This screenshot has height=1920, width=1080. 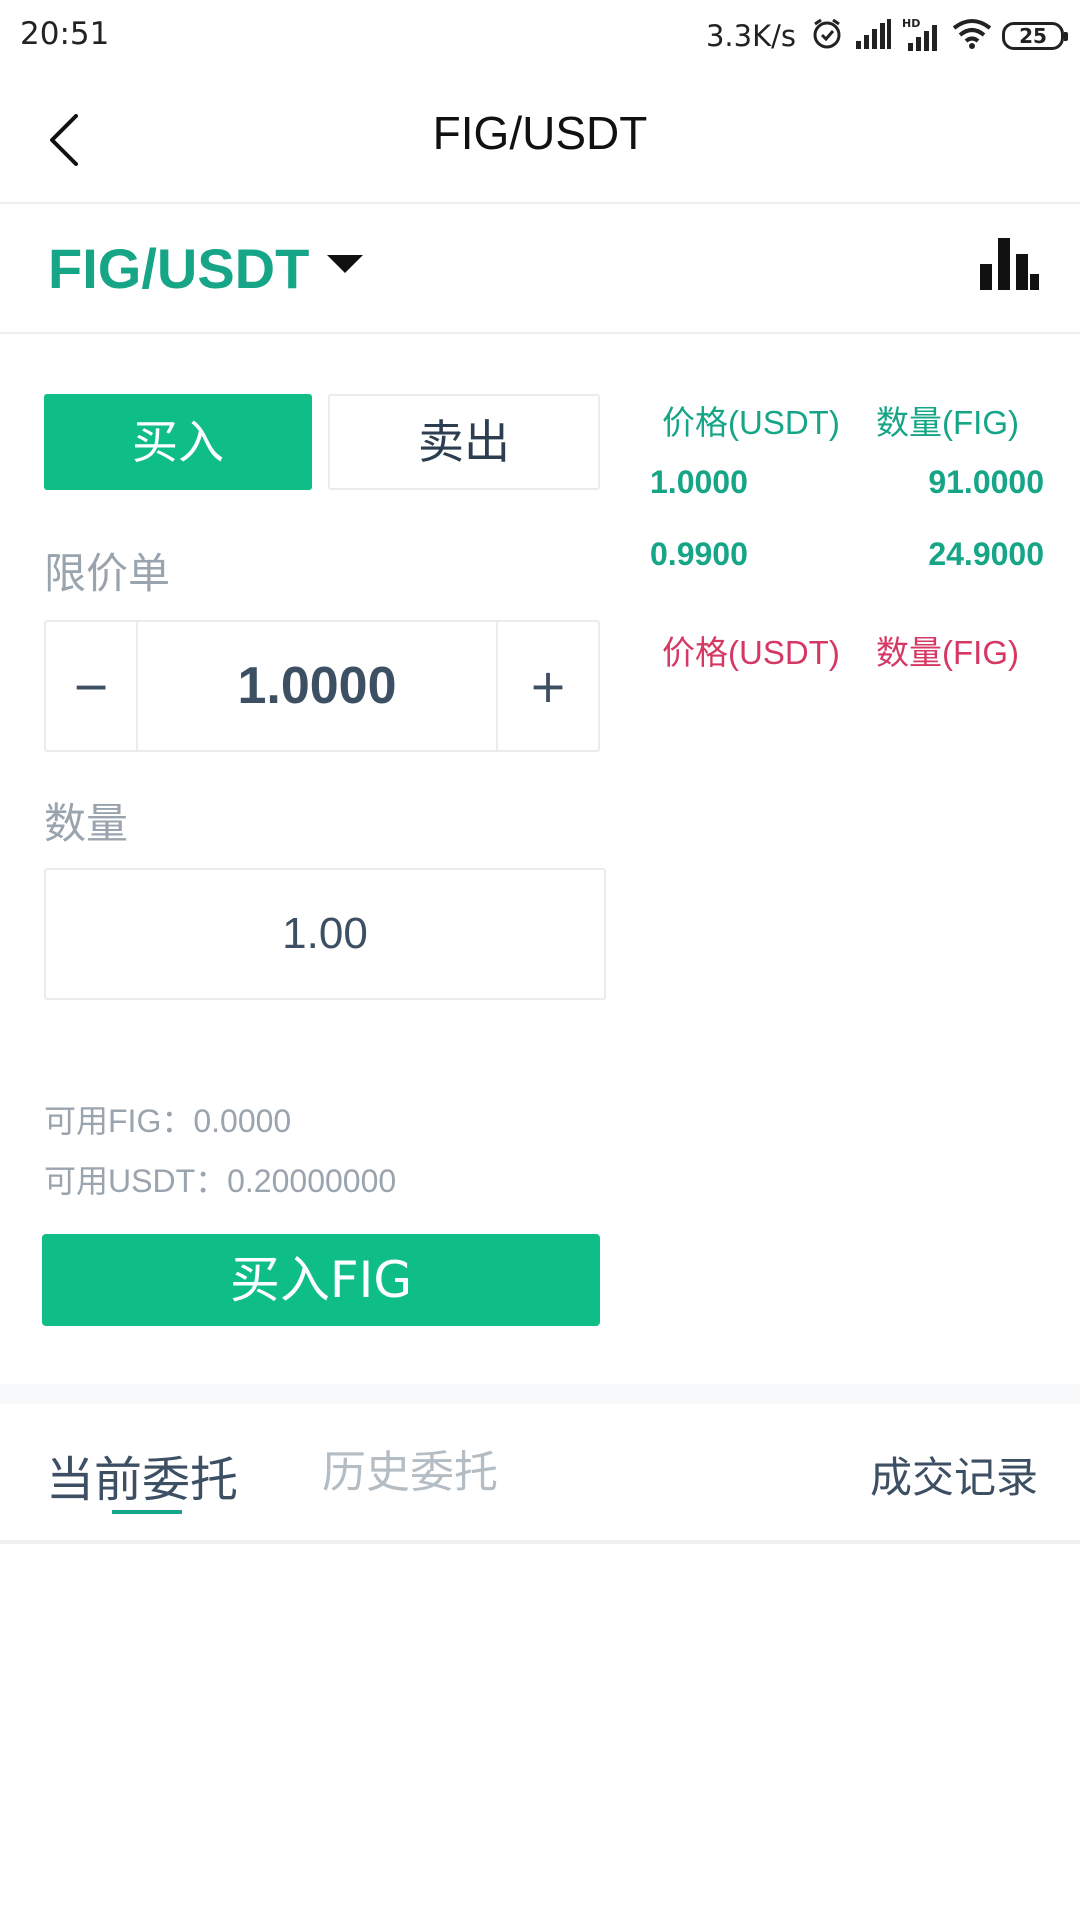 What do you see at coordinates (322, 442) in the screenshot?
I see `trade-tabs: 买入 卖出` at bounding box center [322, 442].